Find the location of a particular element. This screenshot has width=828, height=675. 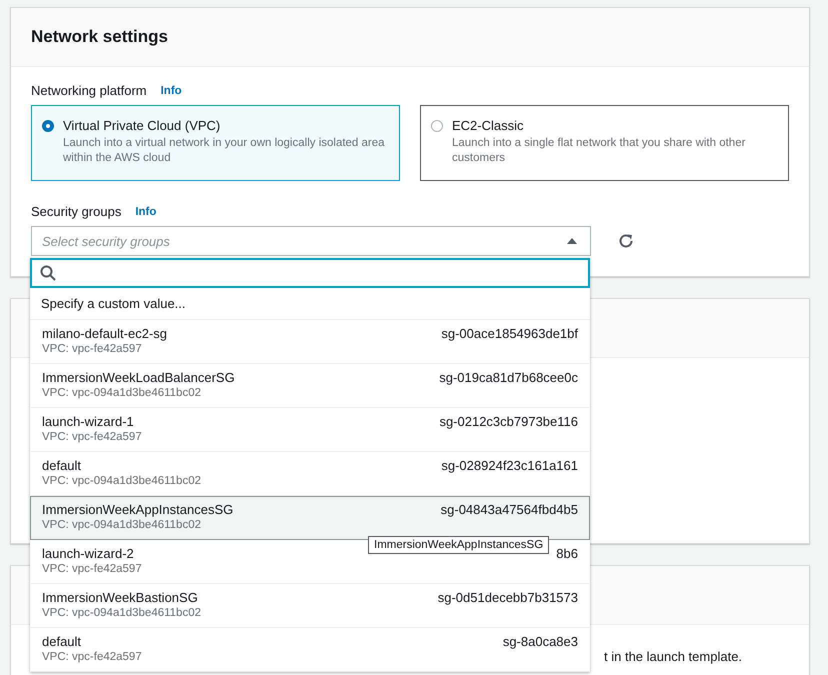

refresh-icon is located at coordinates (626, 241).